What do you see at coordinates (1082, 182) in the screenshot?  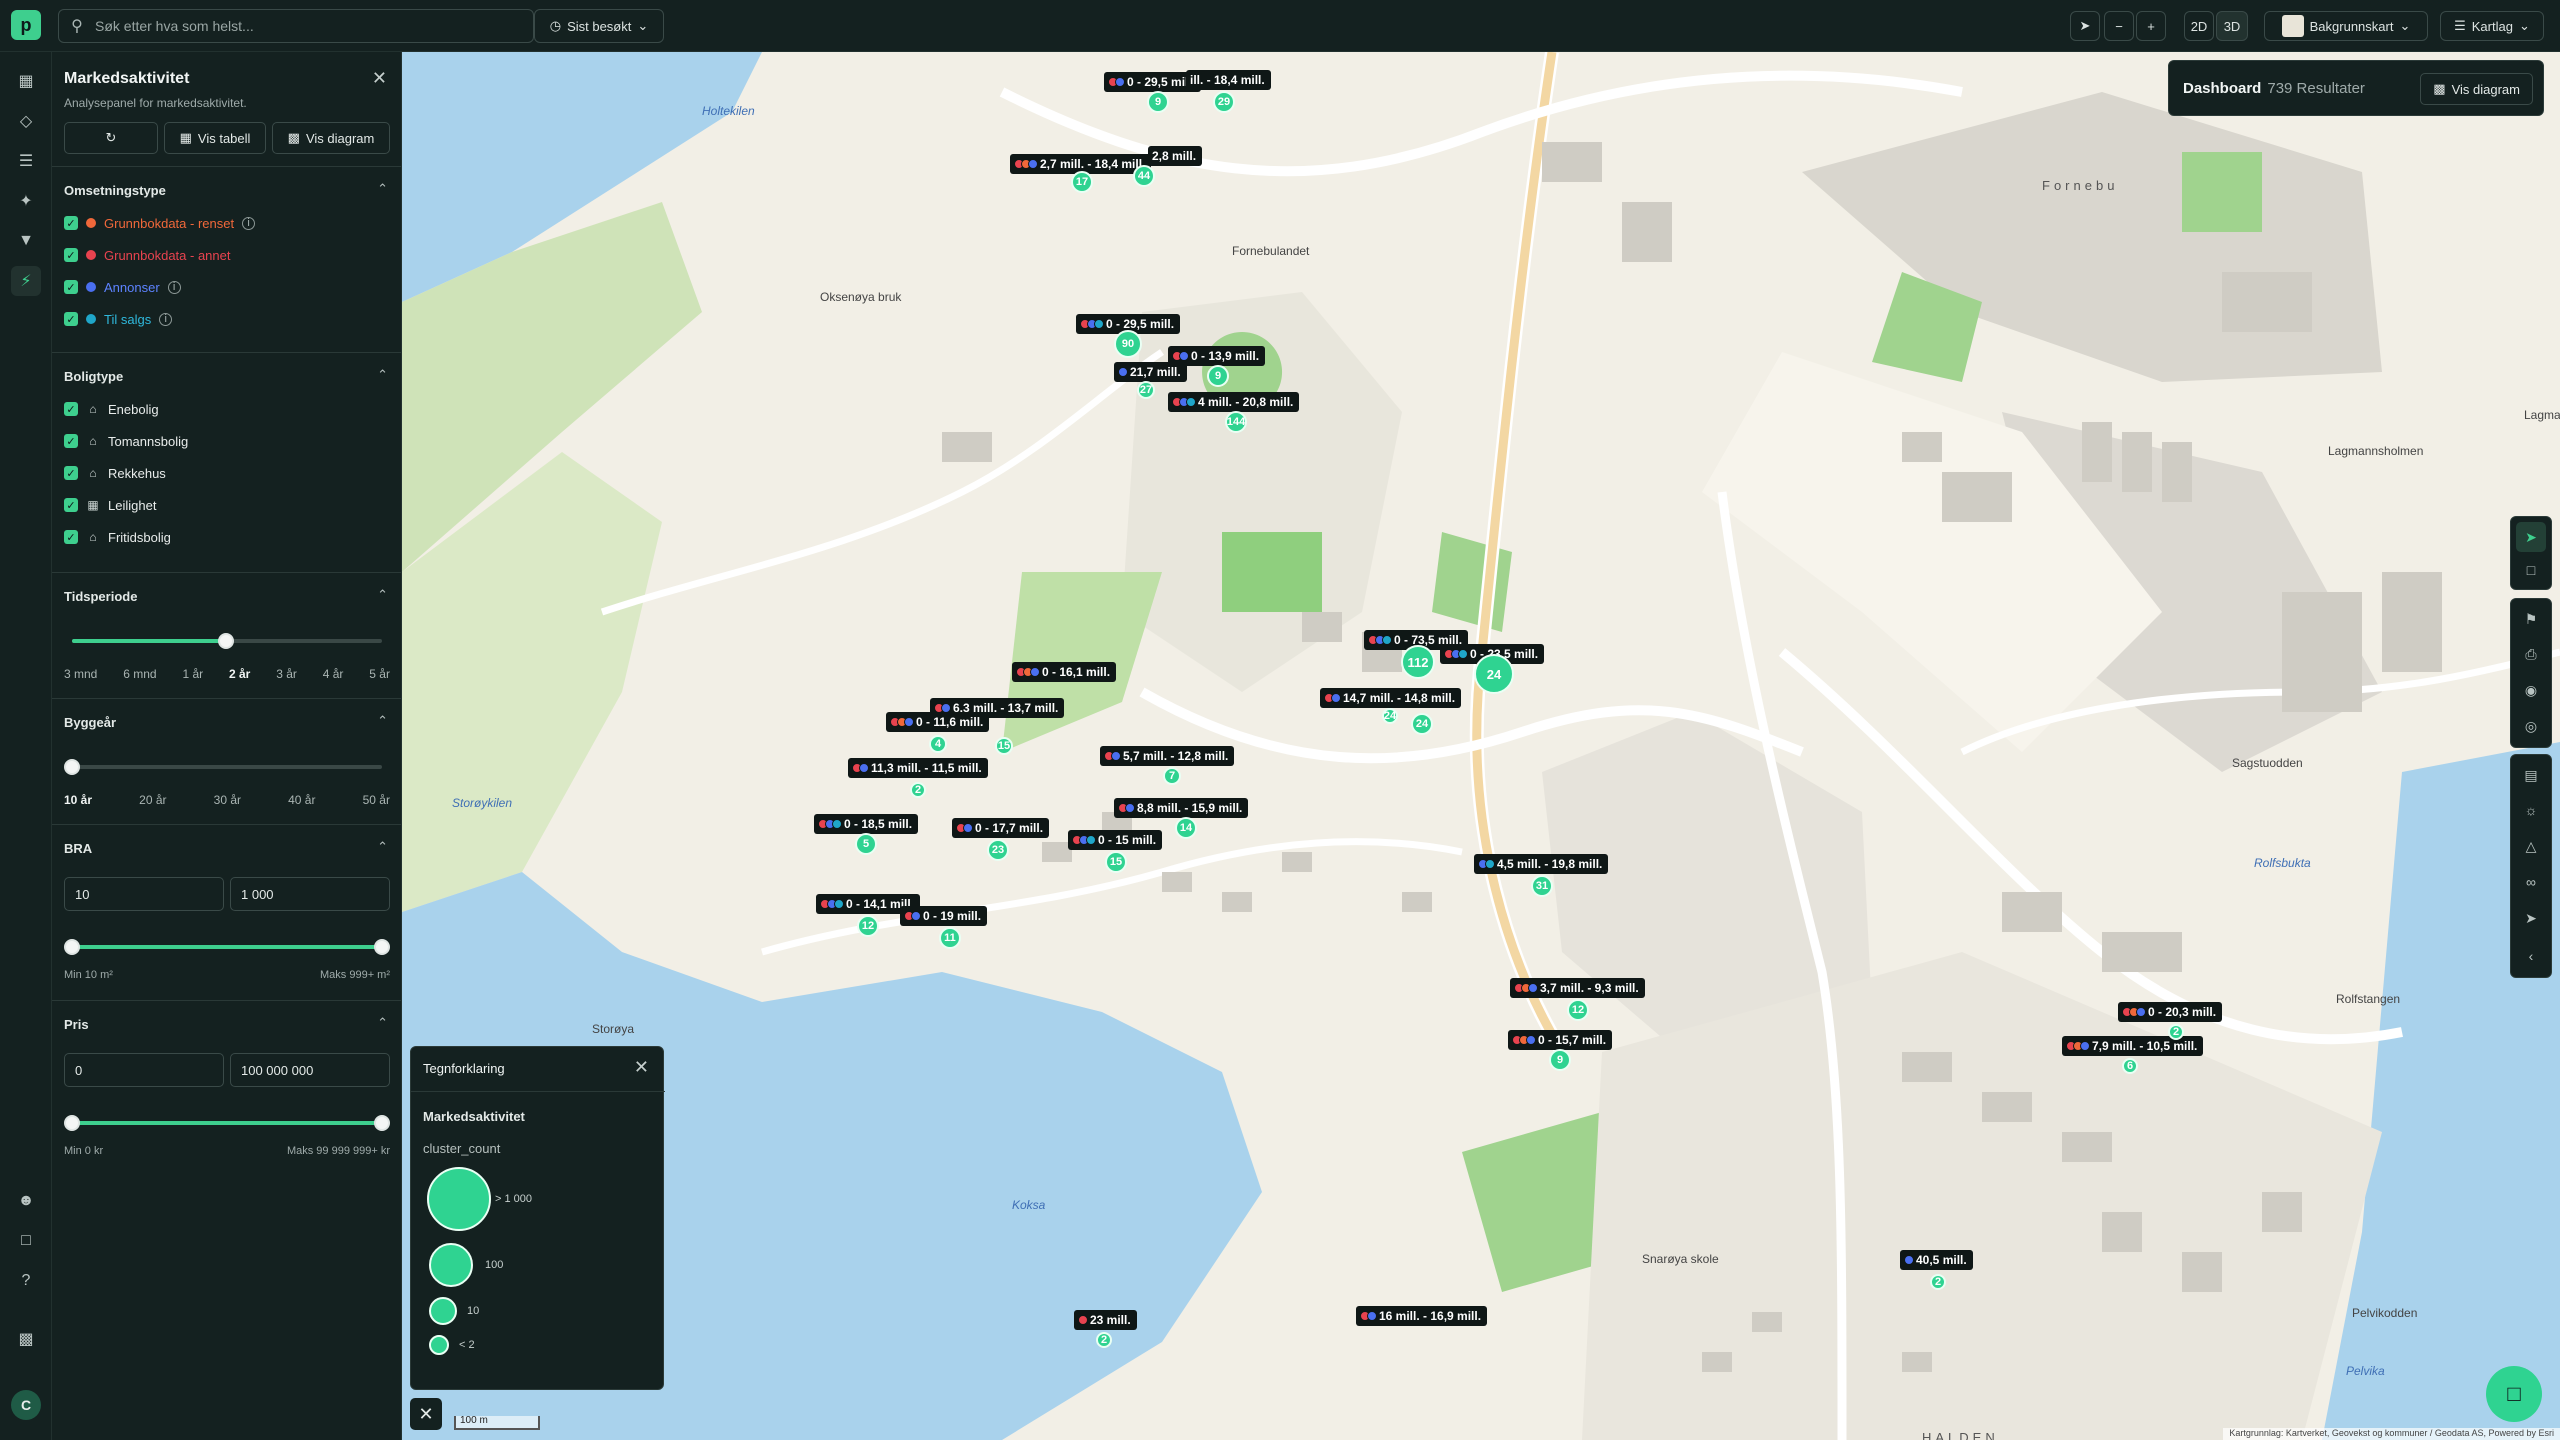 I see `cluster-marker: 17` at bounding box center [1082, 182].